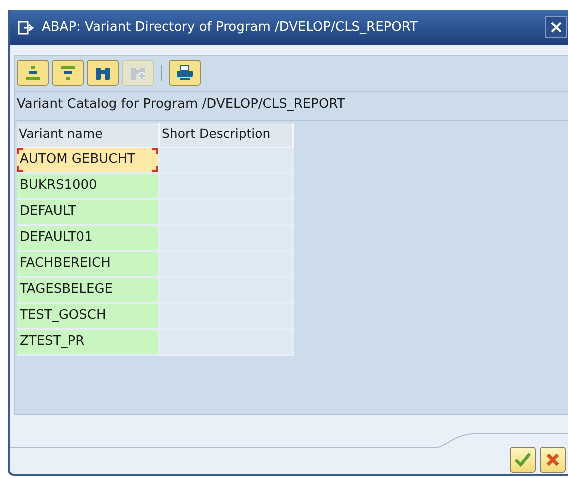 The height and width of the screenshot is (478, 568). I want to click on variant-name-cell: BUKRS1000, so click(88, 187).